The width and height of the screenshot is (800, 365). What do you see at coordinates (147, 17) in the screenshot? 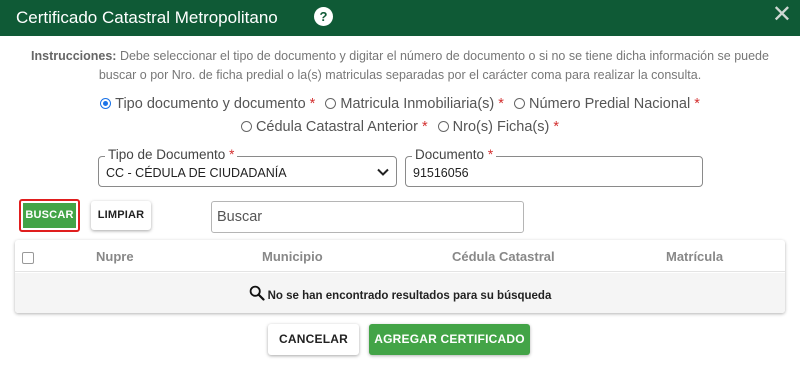
I see `dialog-title: Certificado Catastral Metropolitano` at bounding box center [147, 17].